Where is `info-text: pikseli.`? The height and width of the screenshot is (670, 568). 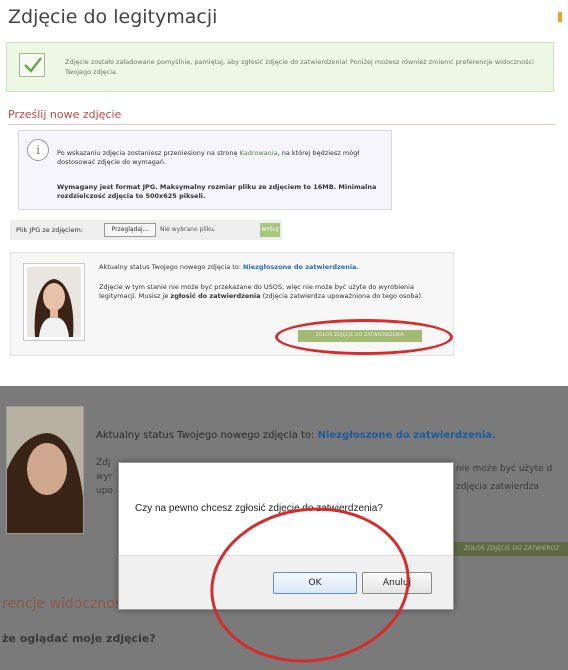 info-text: pikseli. is located at coordinates (191, 196).